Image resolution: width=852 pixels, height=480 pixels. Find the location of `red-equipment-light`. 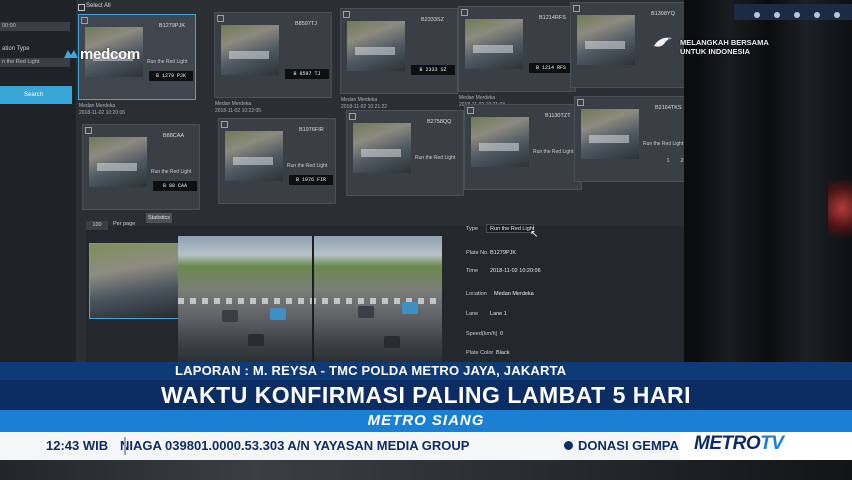

red-equipment-light is located at coordinates (840, 215).